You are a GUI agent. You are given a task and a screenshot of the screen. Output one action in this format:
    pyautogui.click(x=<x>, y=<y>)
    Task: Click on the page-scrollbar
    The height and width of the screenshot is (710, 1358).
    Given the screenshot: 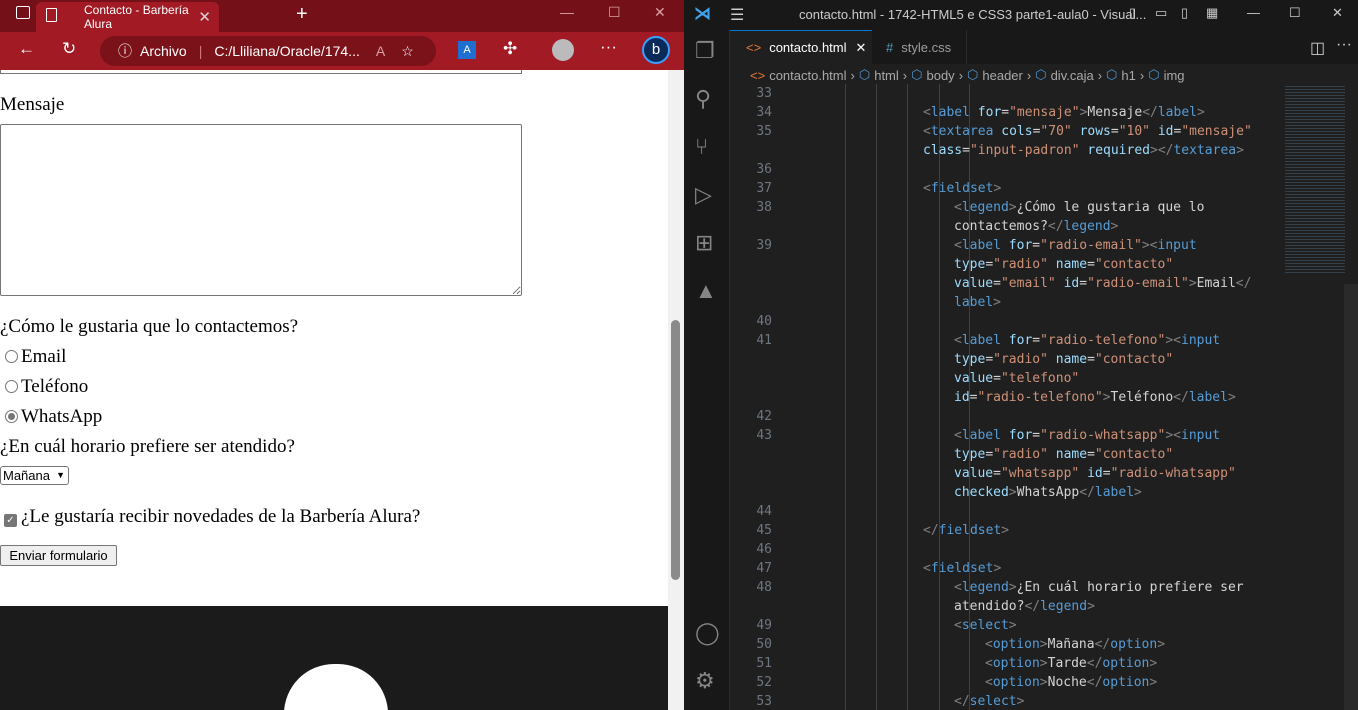 What is the action you would take?
    pyautogui.click(x=676, y=390)
    